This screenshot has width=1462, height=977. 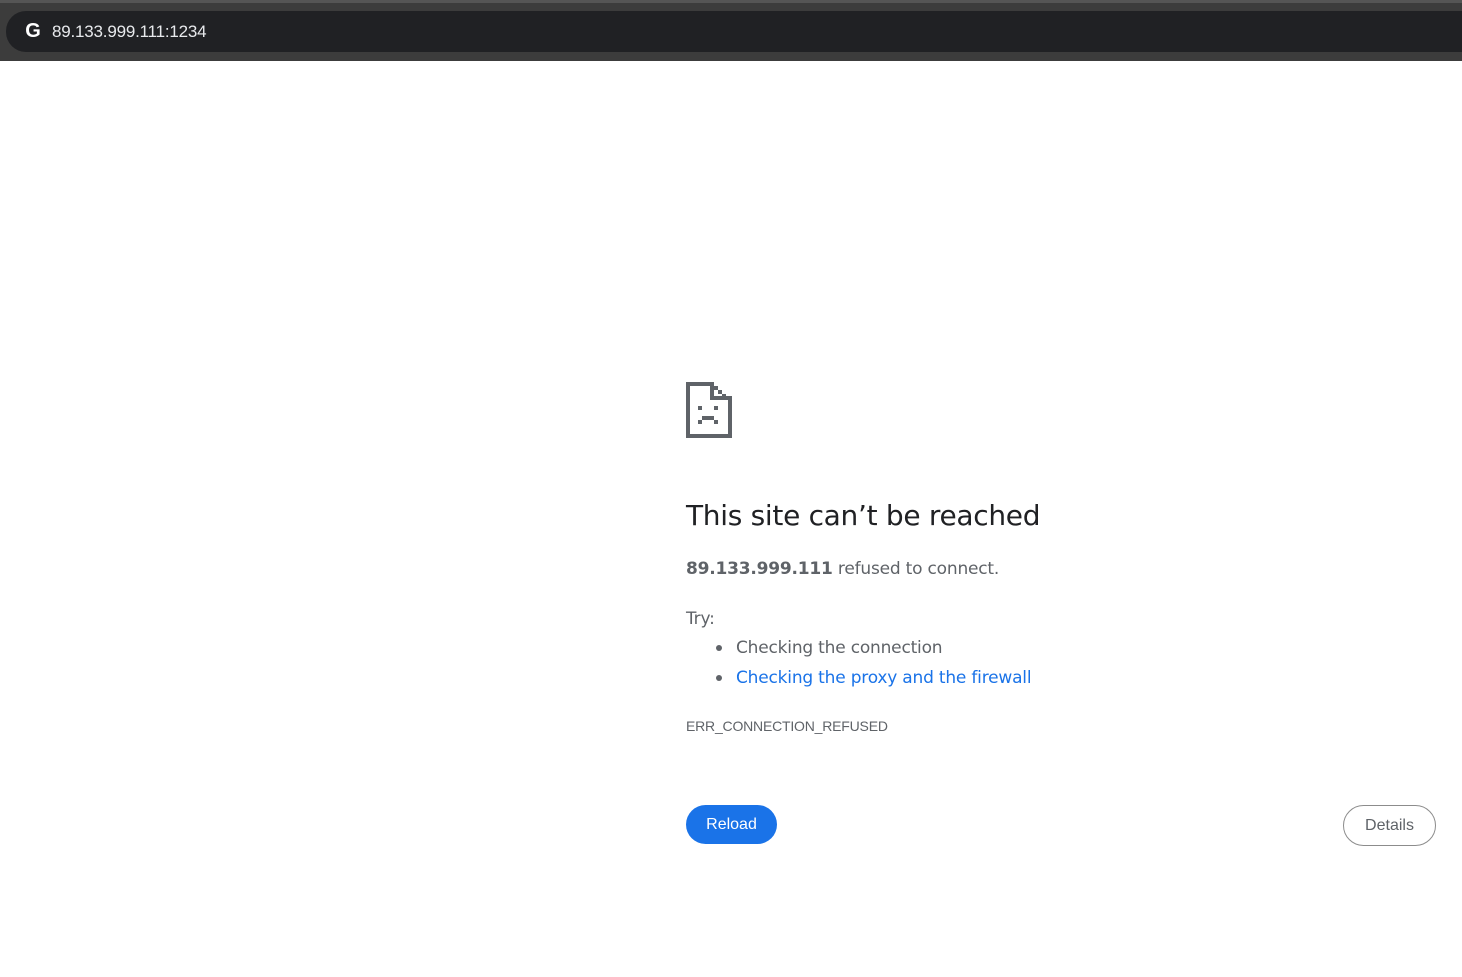 I want to click on sad-page-icon, so click(x=709, y=410).